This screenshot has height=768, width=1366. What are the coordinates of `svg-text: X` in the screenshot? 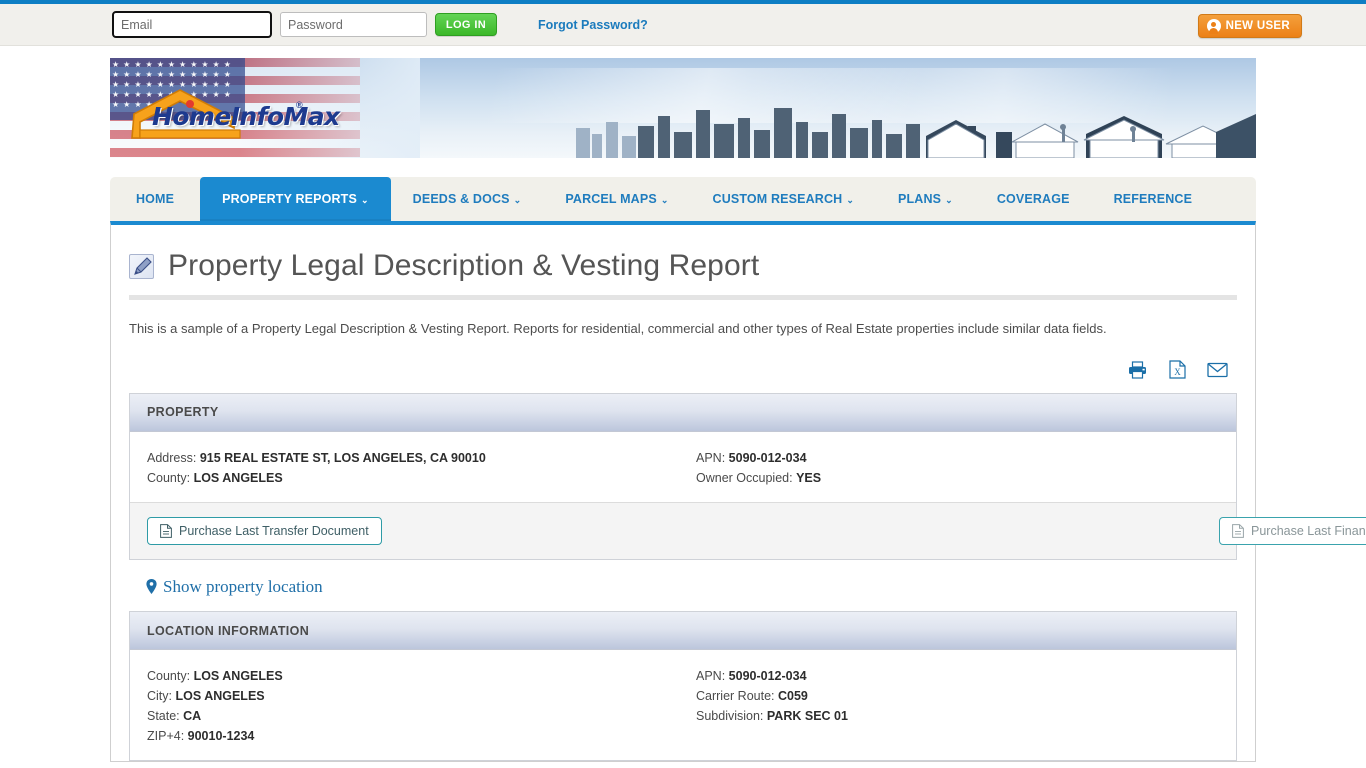 It's located at (1177, 372).